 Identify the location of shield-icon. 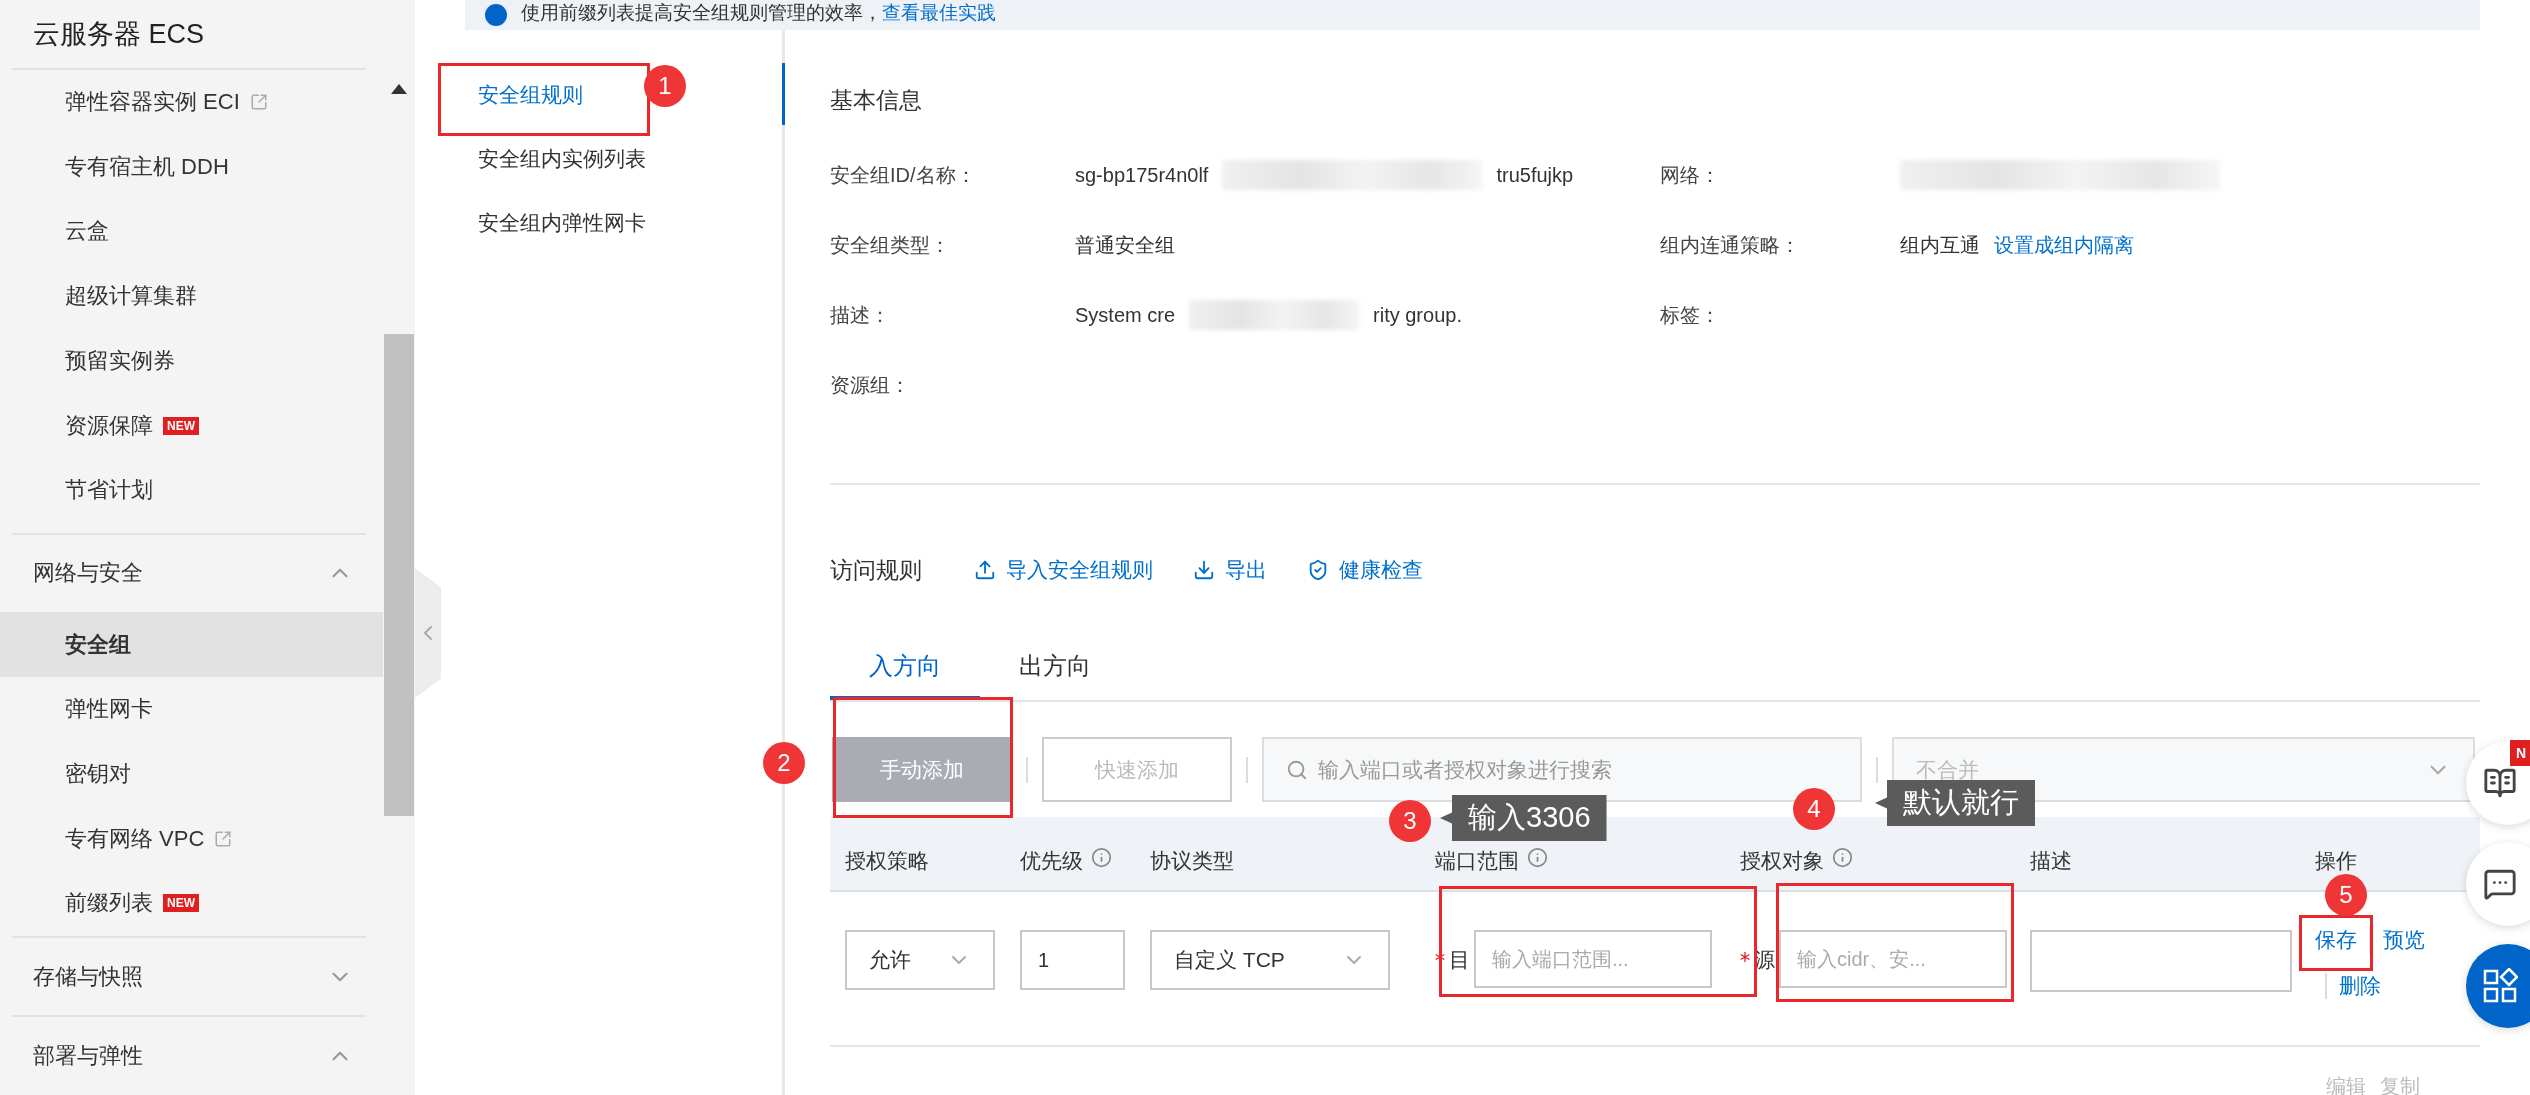
(1318, 570).